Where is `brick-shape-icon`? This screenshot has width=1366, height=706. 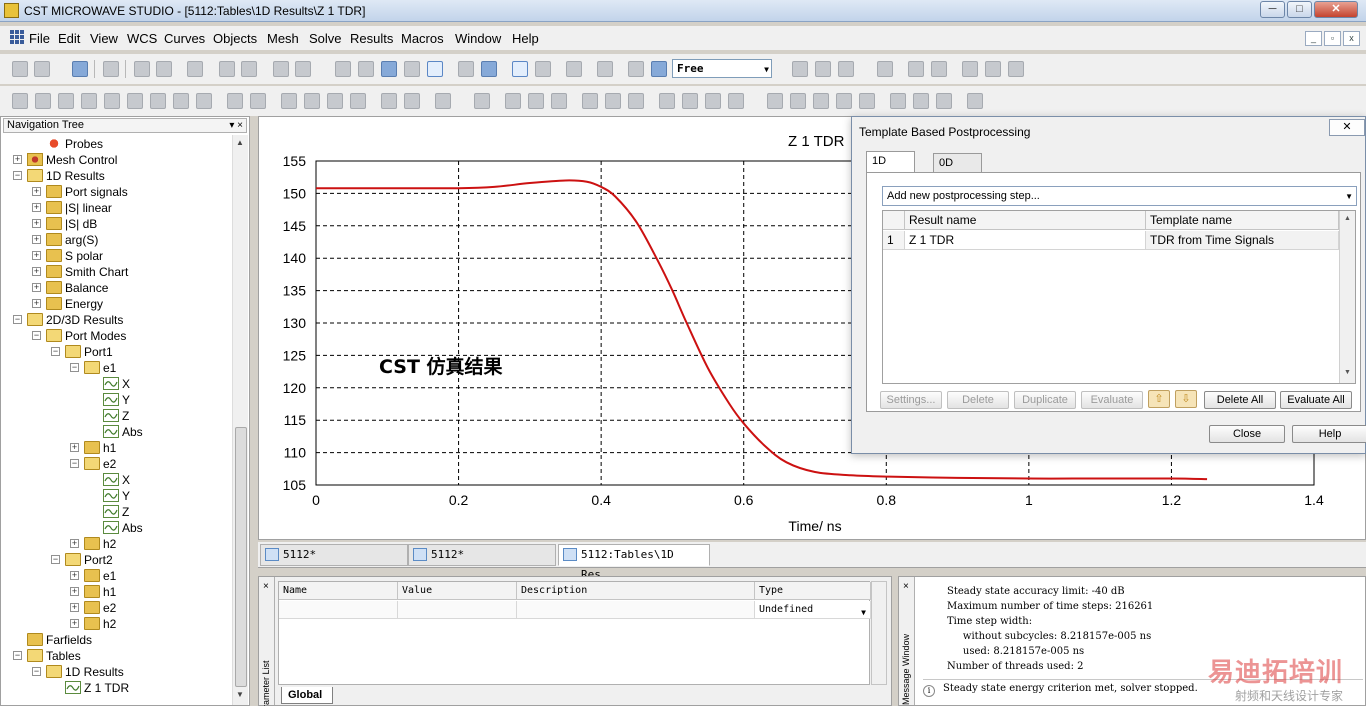 brick-shape-icon is located at coordinates (20, 101).